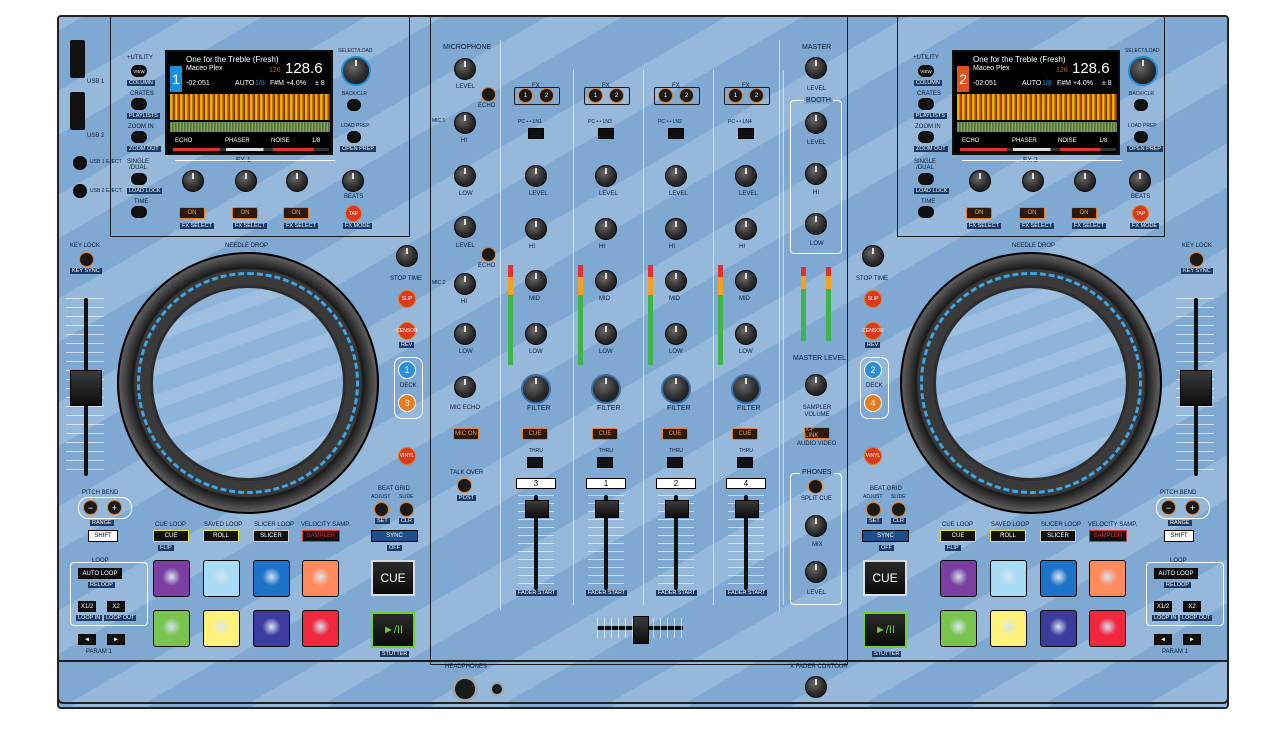  Describe the element at coordinates (139, 104) in the screenshot. I see `crates-button` at that location.